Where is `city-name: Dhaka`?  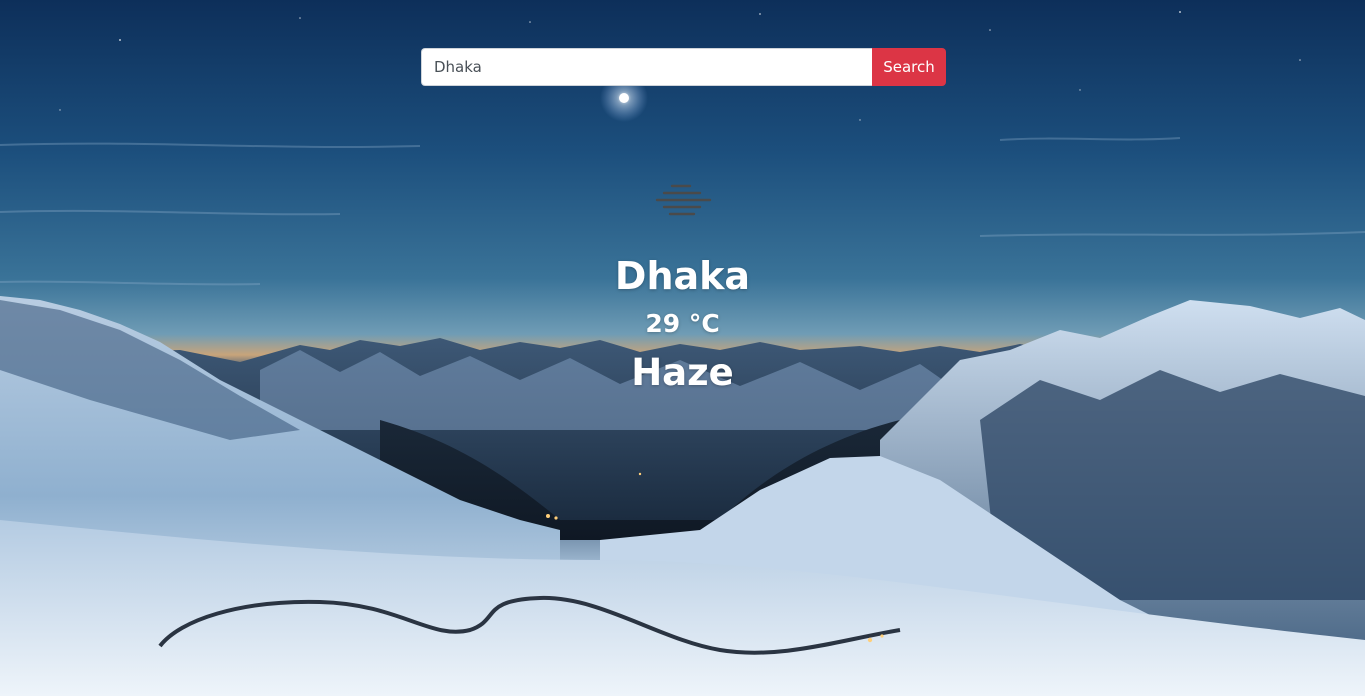
city-name: Dhaka is located at coordinates (682, 276).